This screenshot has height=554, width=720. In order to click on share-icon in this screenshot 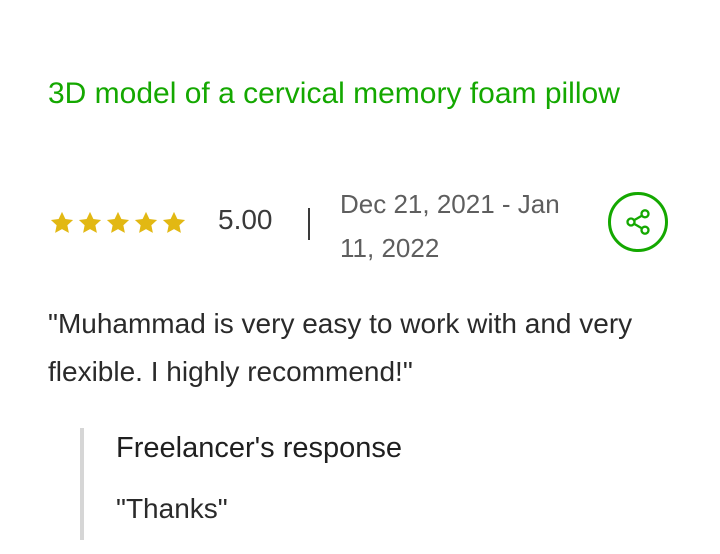, I will do `click(638, 222)`.